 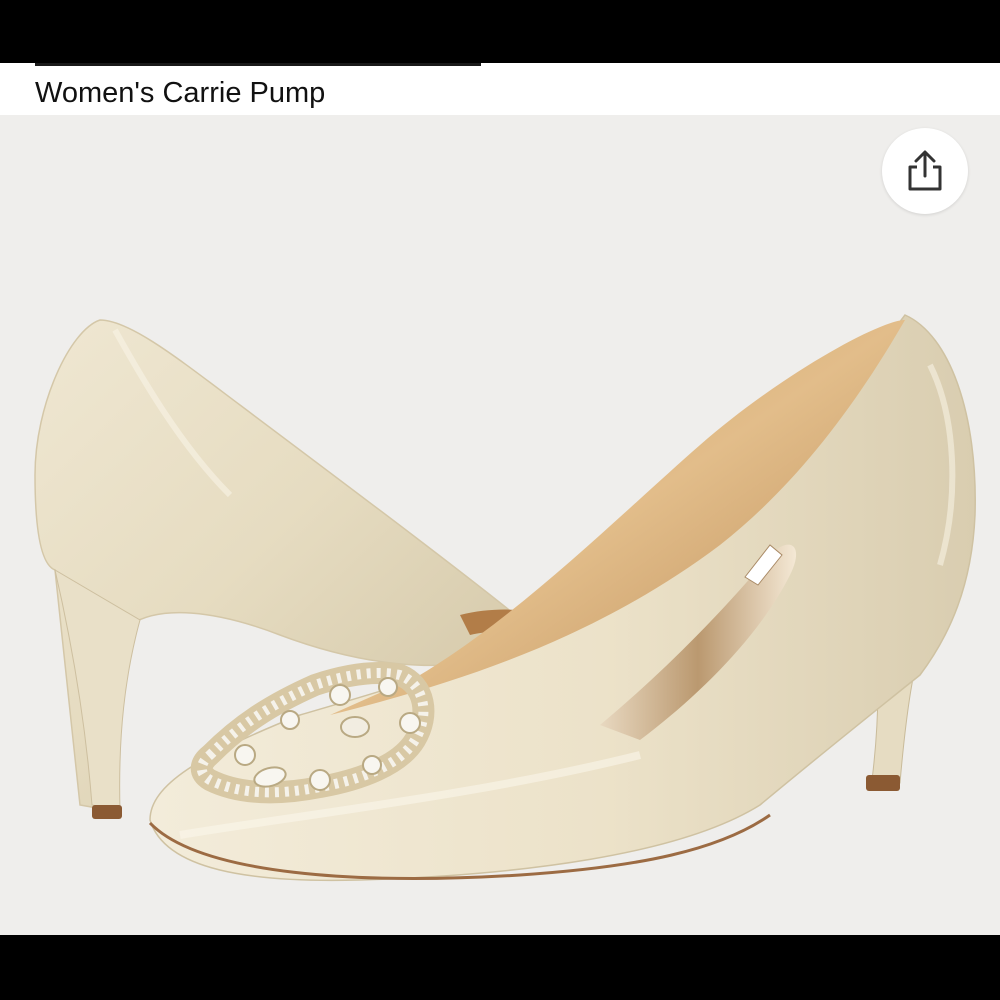 I want to click on product-title: Women's Carrie Pump, so click(x=180, y=93).